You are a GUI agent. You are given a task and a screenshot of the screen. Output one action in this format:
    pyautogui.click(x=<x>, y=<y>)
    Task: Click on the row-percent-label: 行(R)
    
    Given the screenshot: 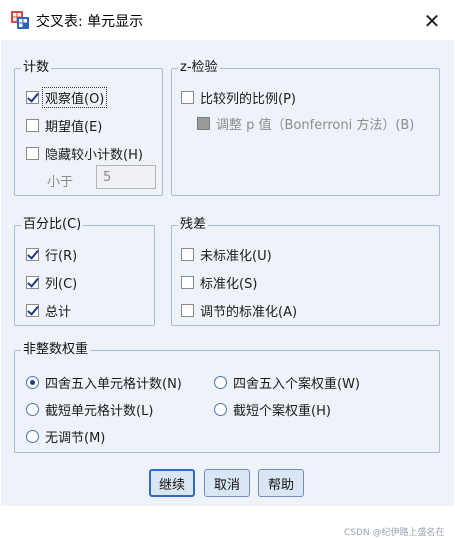 What is the action you would take?
    pyautogui.click(x=61, y=256)
    